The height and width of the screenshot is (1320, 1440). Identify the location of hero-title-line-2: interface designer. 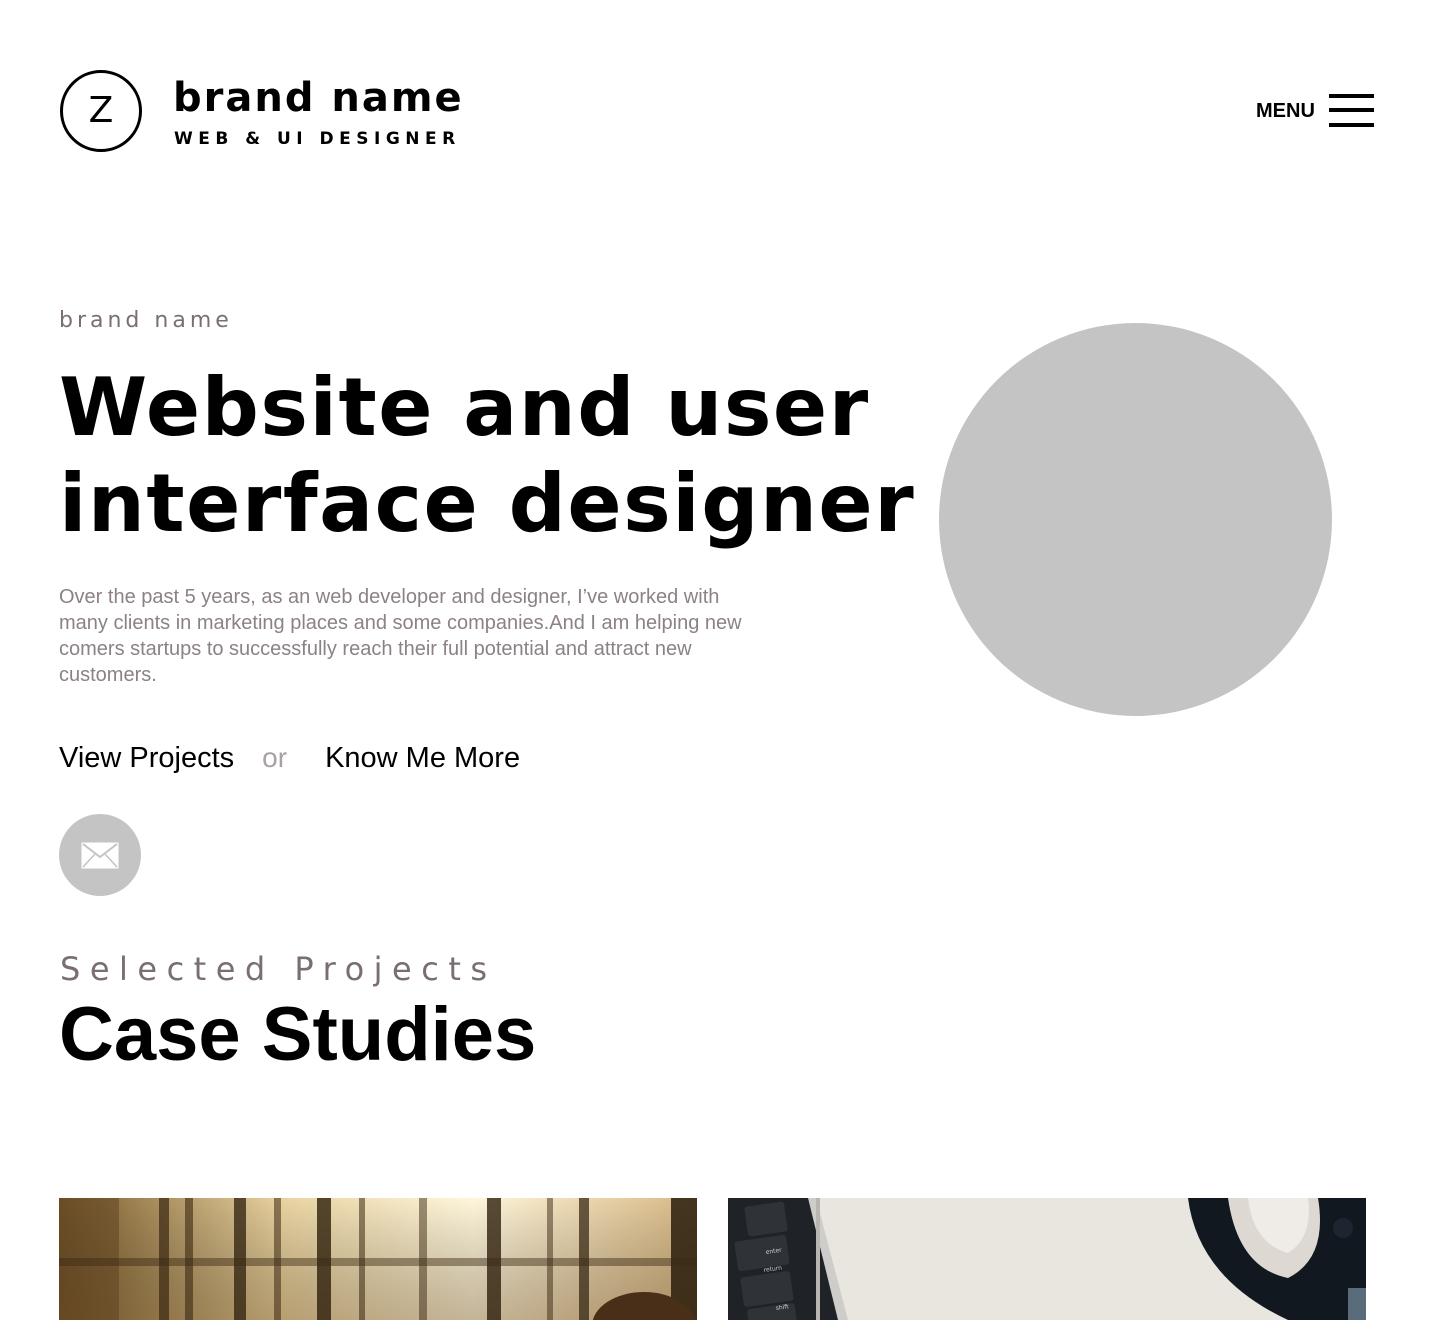
(487, 503).